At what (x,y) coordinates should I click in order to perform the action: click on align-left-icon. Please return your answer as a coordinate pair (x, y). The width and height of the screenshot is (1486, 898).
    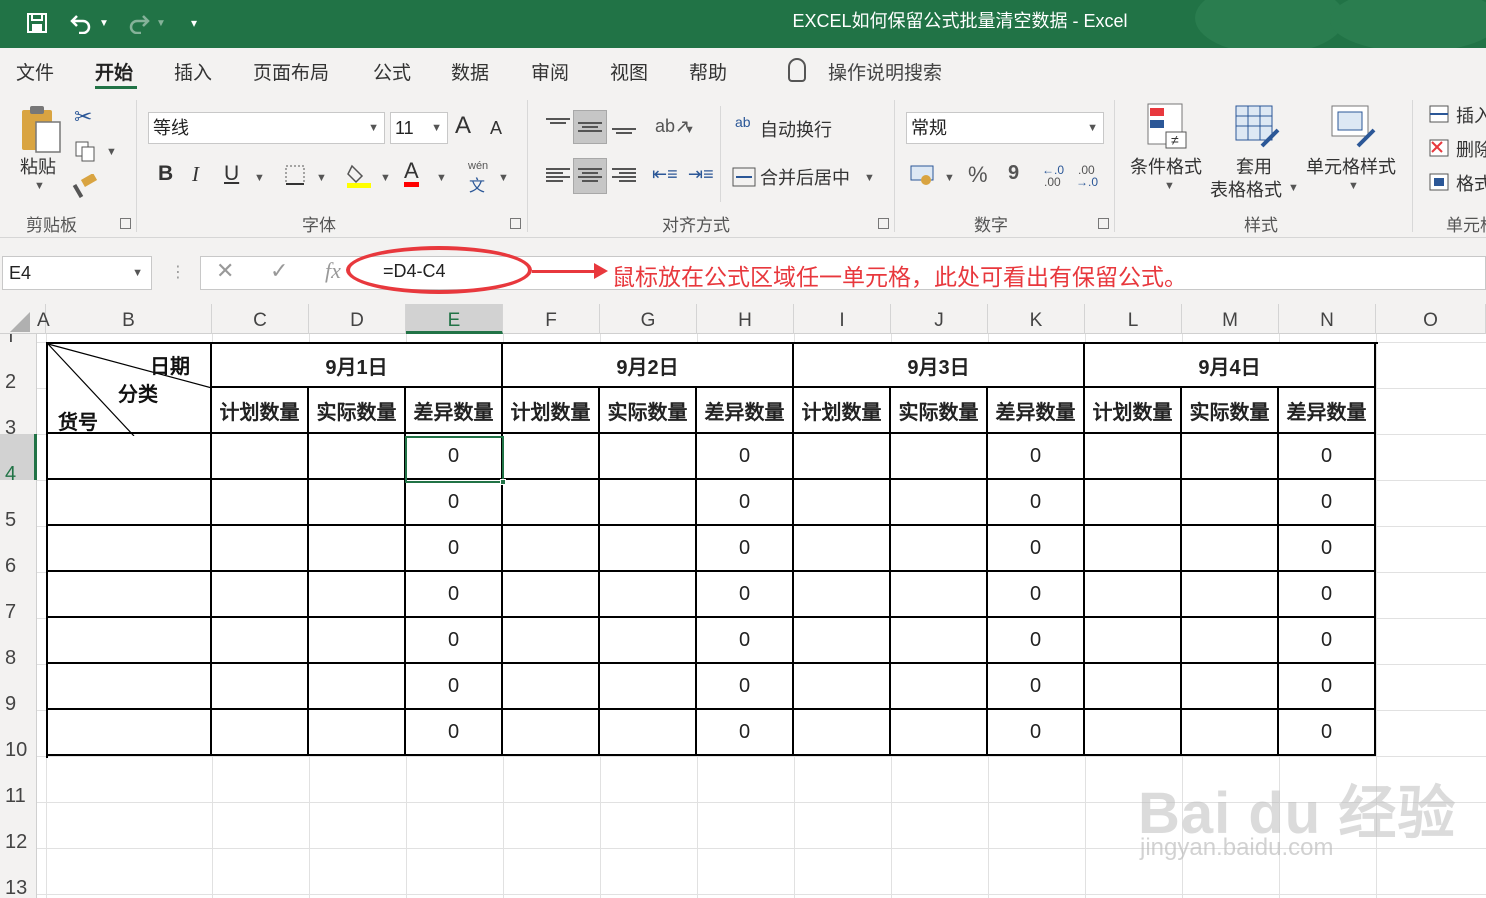
    Looking at the image, I should click on (558, 175).